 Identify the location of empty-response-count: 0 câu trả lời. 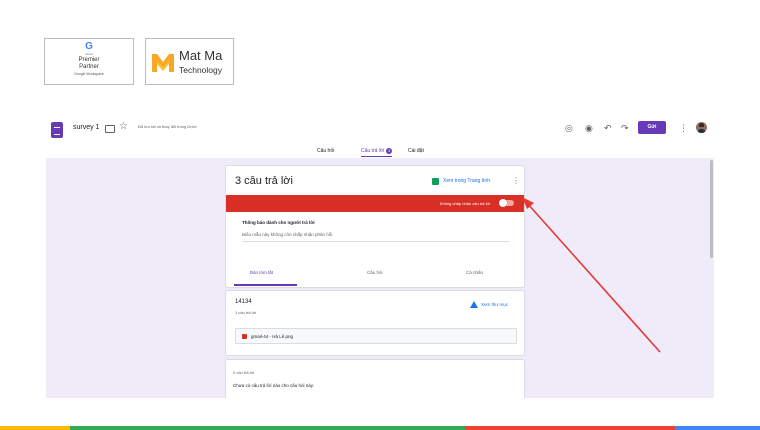
(244, 372).